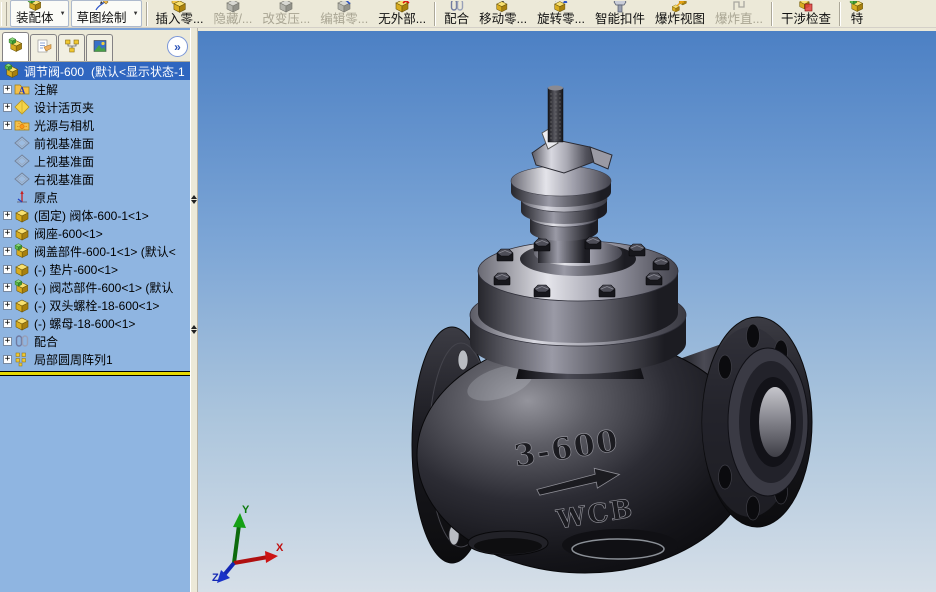 The height and width of the screenshot is (592, 936). I want to click on assembly-button: 装配体 ▼, so click(39, 13).